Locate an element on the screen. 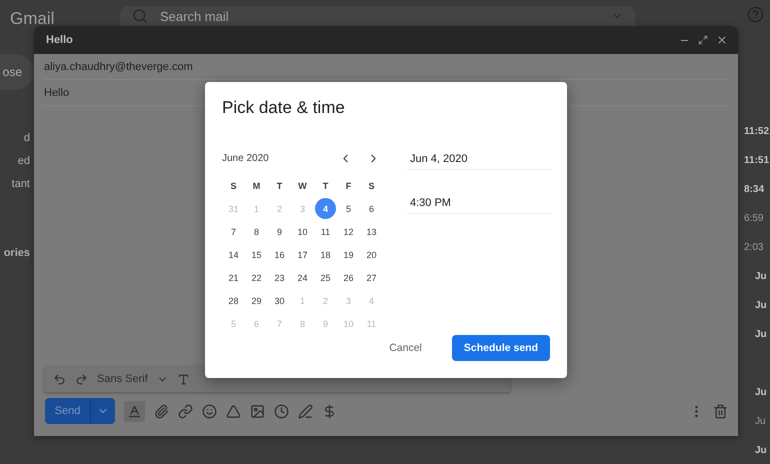 This screenshot has height=464, width=770. calendar-day: 15 is located at coordinates (256, 254).